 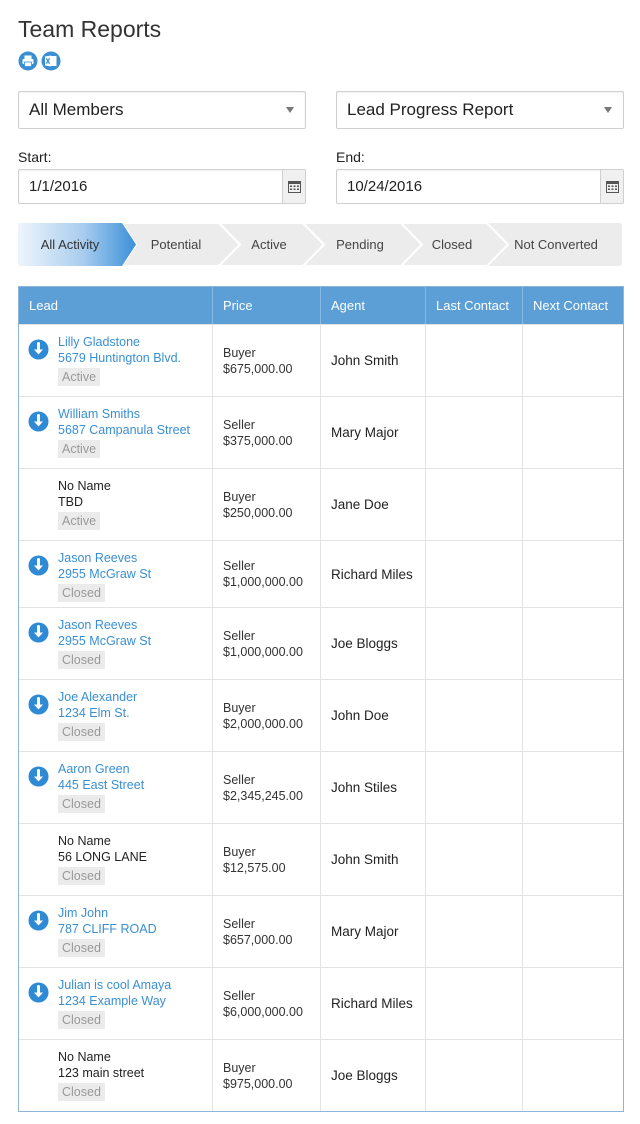 I want to click on header-price: Price, so click(x=267, y=305).